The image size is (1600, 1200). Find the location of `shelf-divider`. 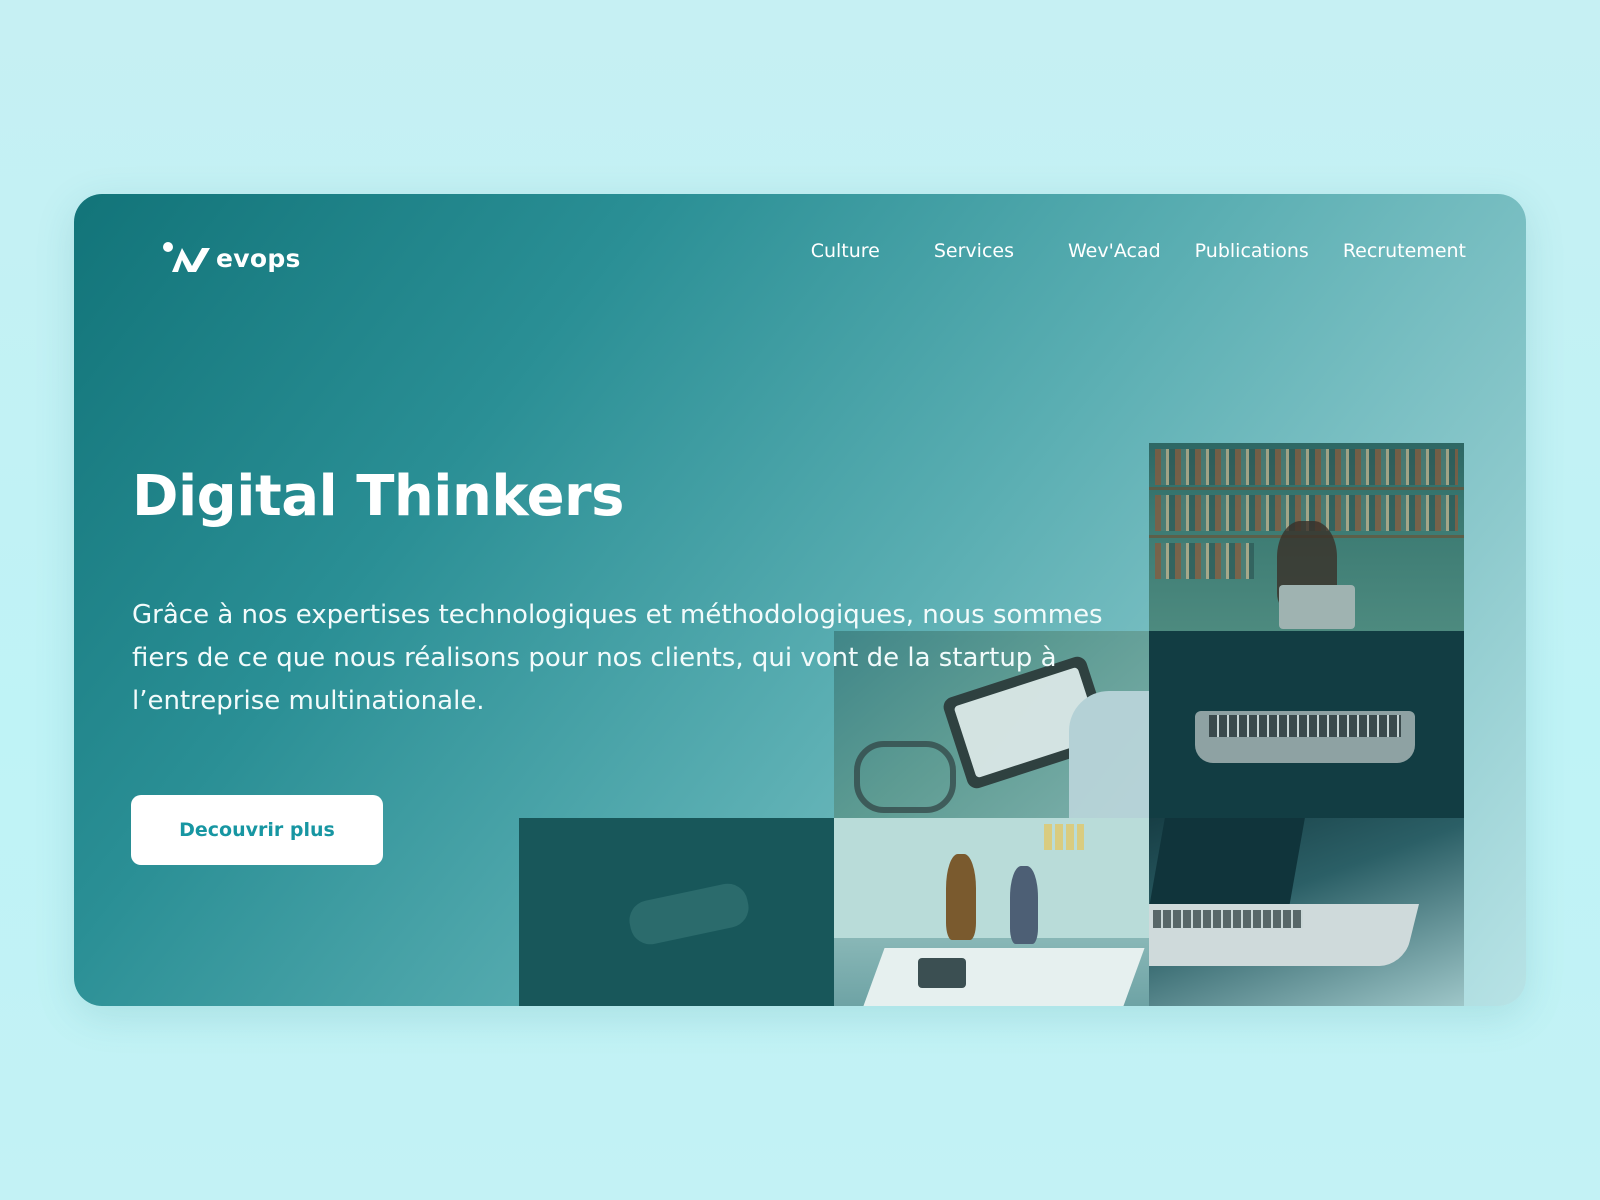

shelf-divider is located at coordinates (1306, 488).